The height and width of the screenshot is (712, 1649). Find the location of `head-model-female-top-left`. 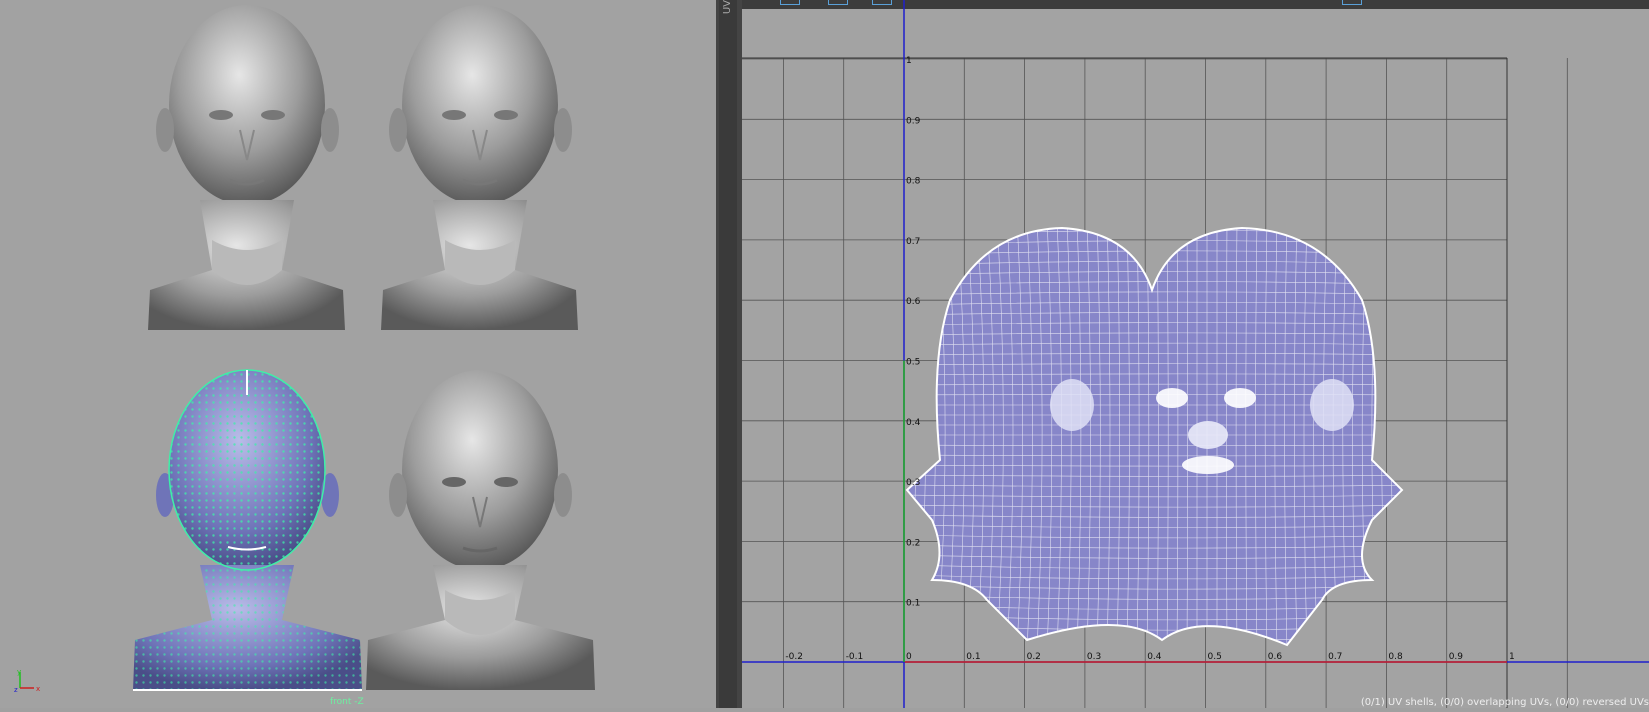

head-model-female-top-left is located at coordinates (246, 167).